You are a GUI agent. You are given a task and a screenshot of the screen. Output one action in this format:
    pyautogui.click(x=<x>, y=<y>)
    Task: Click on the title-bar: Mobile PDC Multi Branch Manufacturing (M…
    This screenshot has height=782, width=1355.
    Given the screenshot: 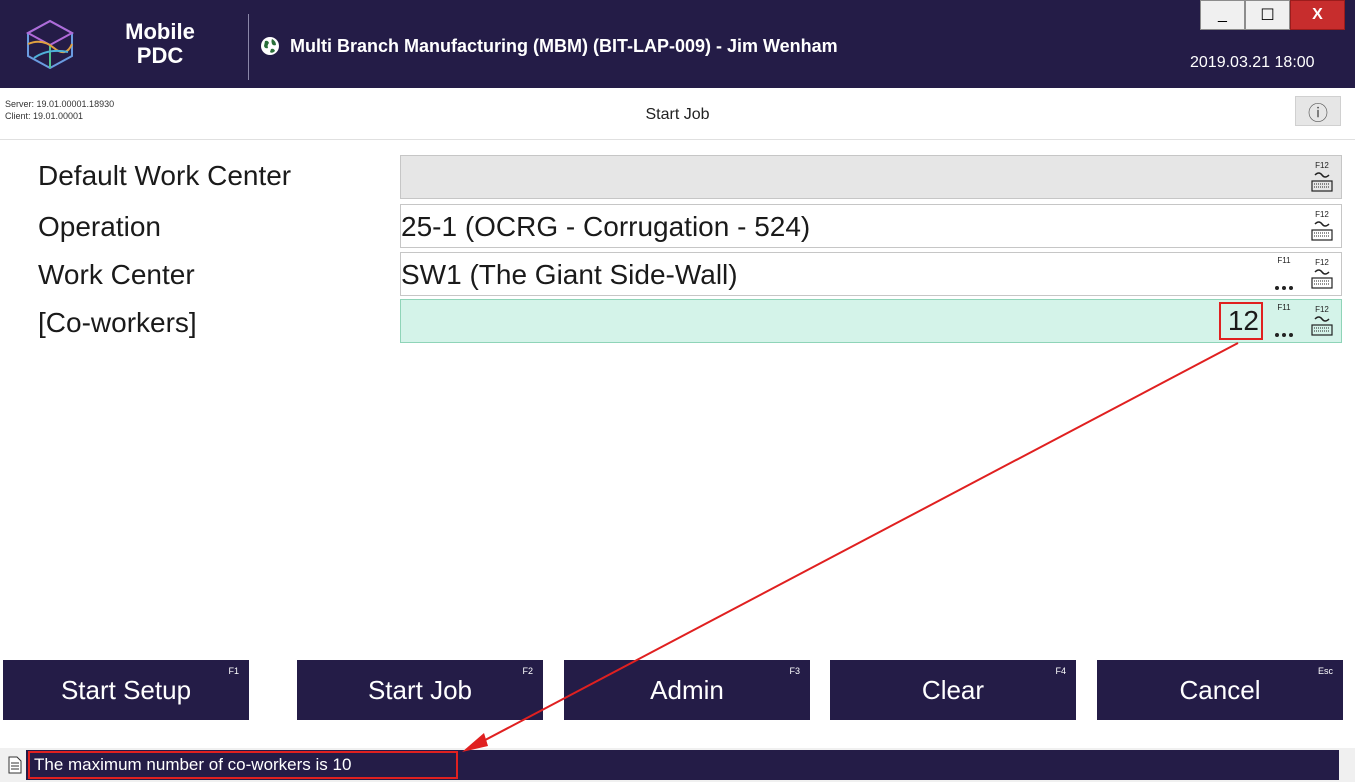 What is the action you would take?
    pyautogui.click(x=677, y=44)
    